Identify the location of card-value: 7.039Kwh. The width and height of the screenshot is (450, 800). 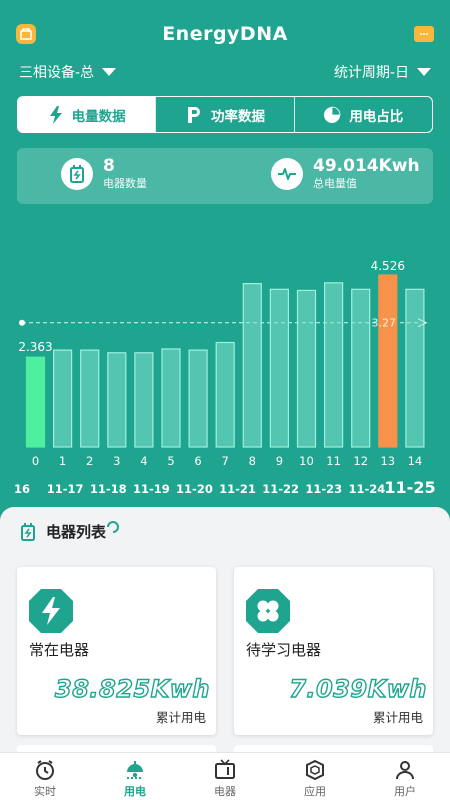
(358, 688).